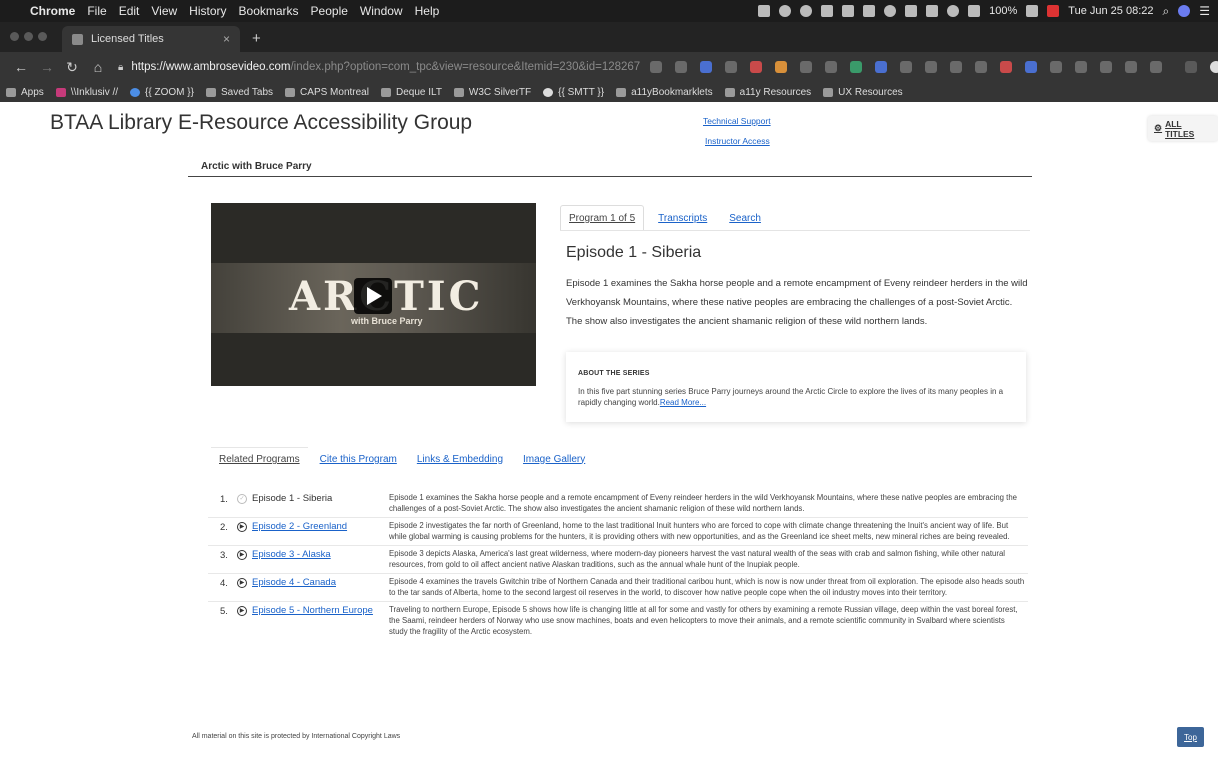  What do you see at coordinates (96, 11) in the screenshot?
I see `menu-file: File` at bounding box center [96, 11].